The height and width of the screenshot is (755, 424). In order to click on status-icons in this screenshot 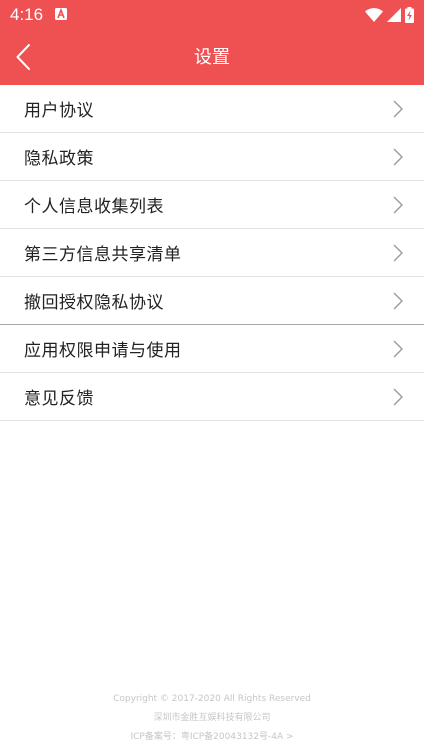, I will do `click(389, 15)`.